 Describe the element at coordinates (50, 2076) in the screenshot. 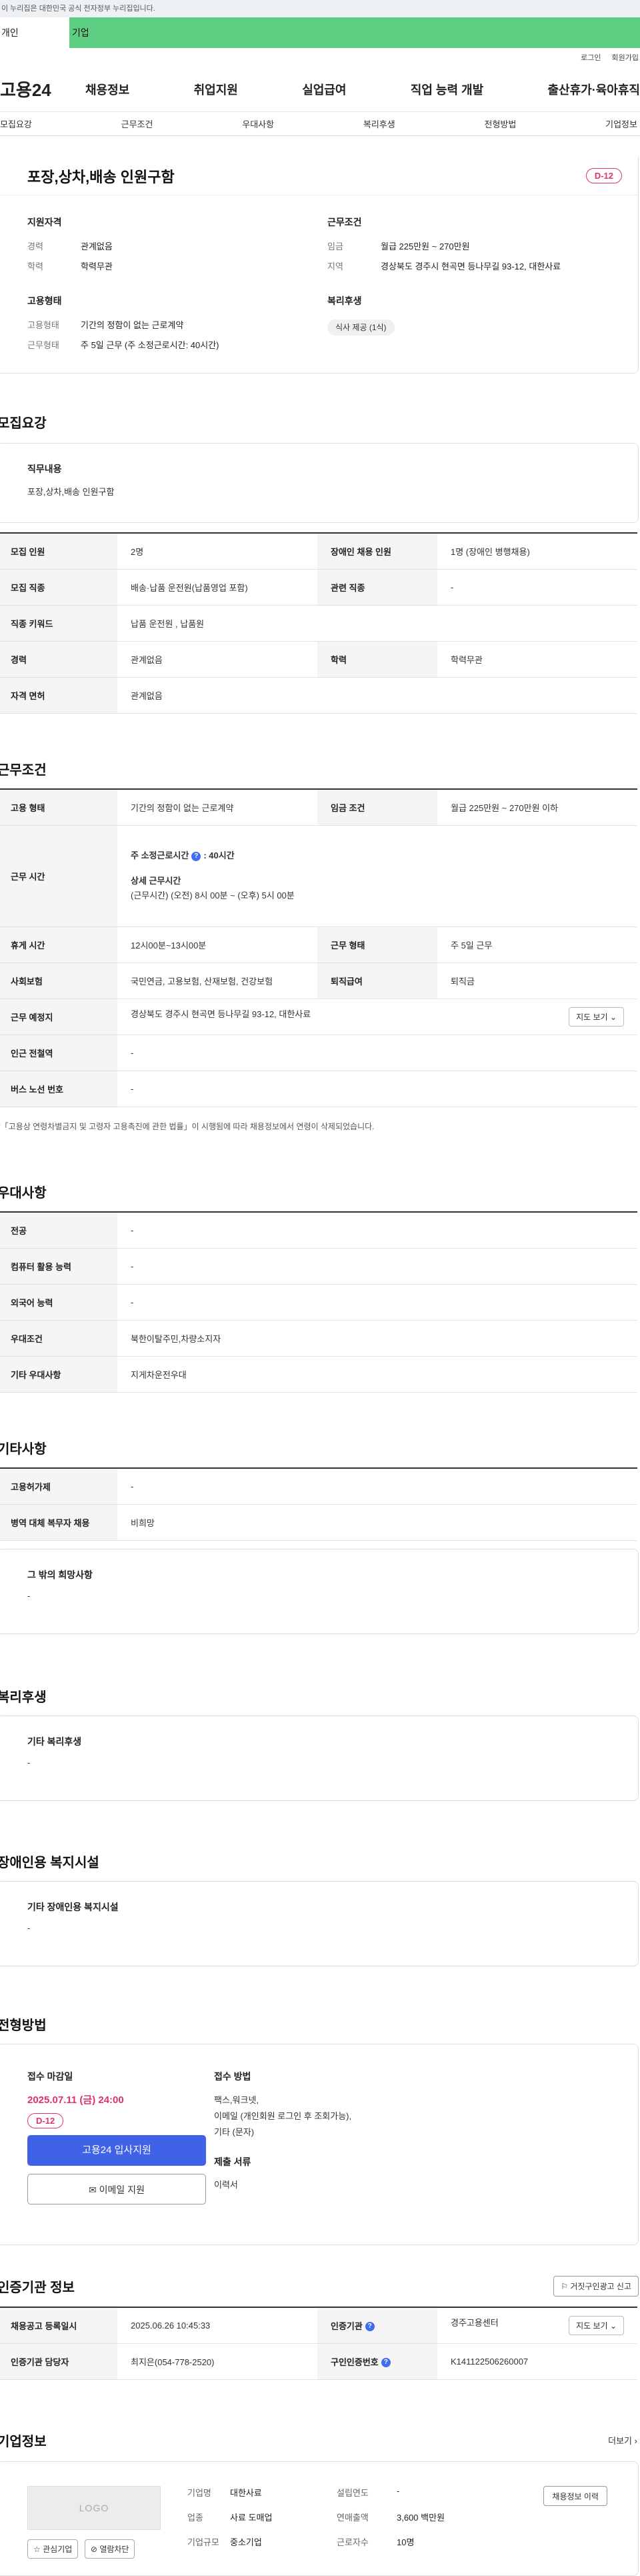

I see `deadline-title: 접수 마감일` at that location.